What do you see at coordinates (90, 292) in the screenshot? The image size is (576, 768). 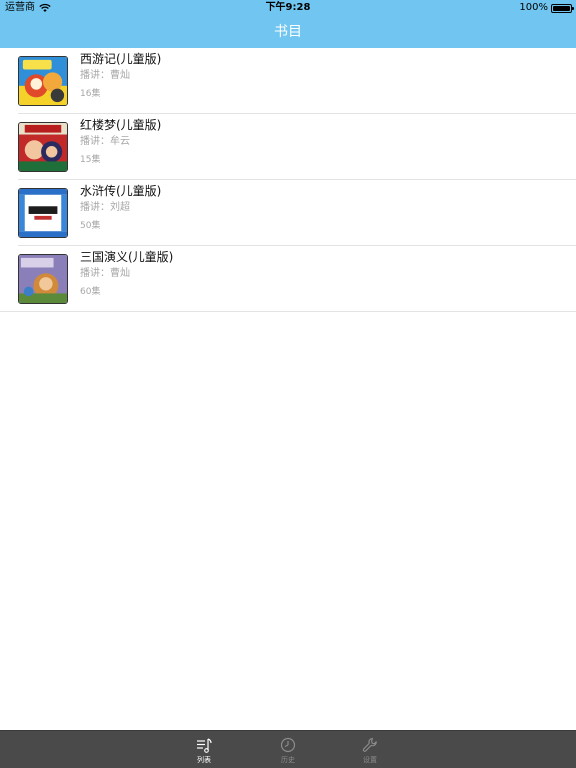 I see `book-episode-count: 60集` at bounding box center [90, 292].